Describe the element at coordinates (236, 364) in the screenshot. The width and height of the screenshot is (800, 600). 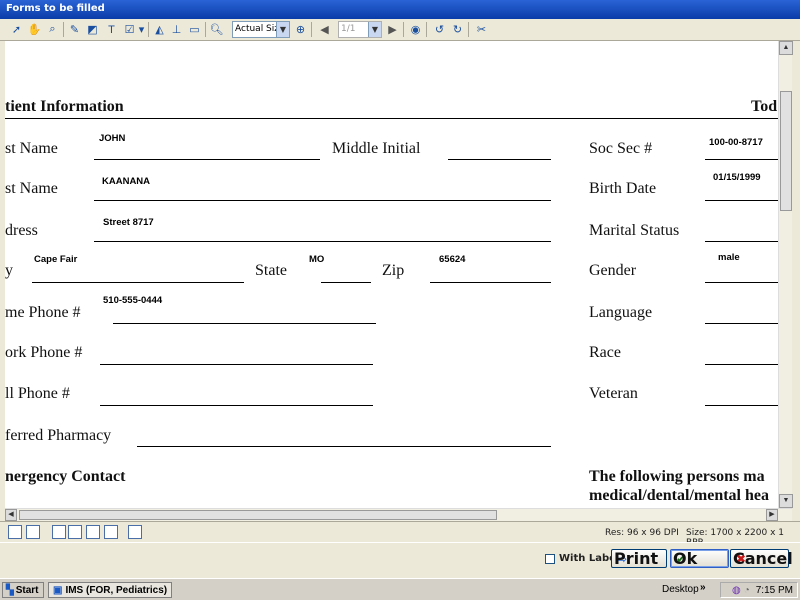
I see `work-phone-field` at that location.